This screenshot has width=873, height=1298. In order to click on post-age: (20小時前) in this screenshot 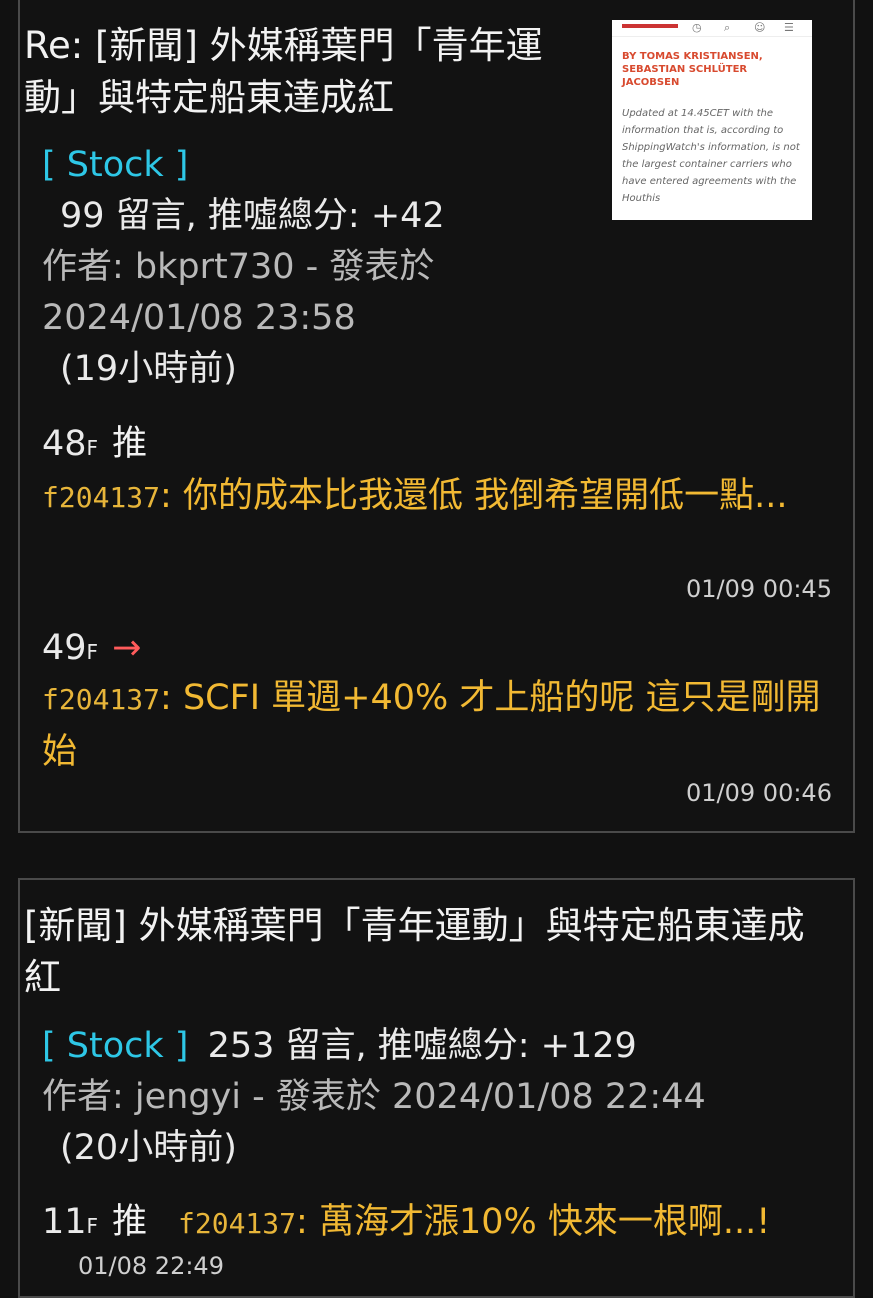, I will do `click(148, 1148)`.